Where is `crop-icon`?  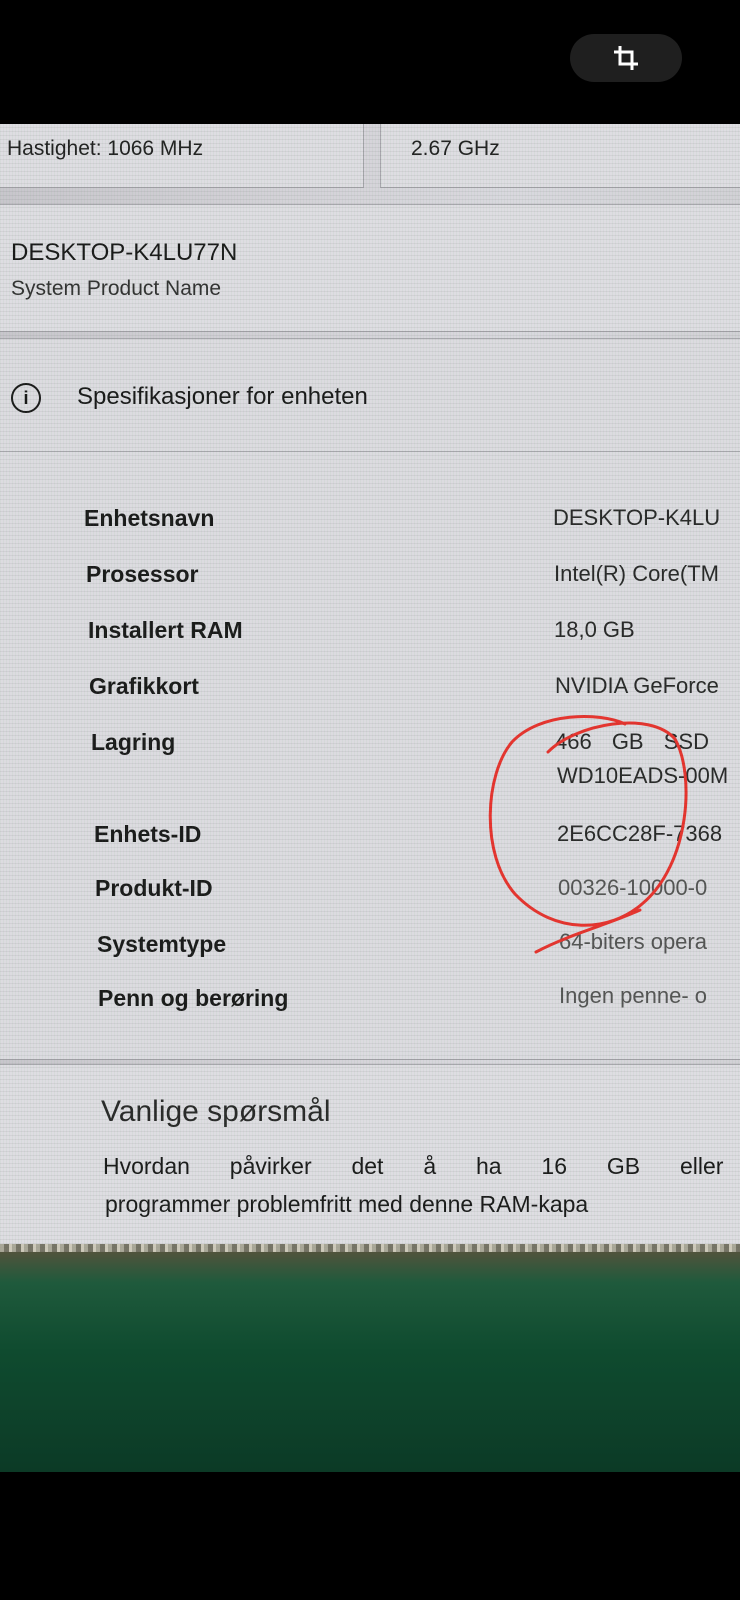
crop-icon is located at coordinates (626, 58).